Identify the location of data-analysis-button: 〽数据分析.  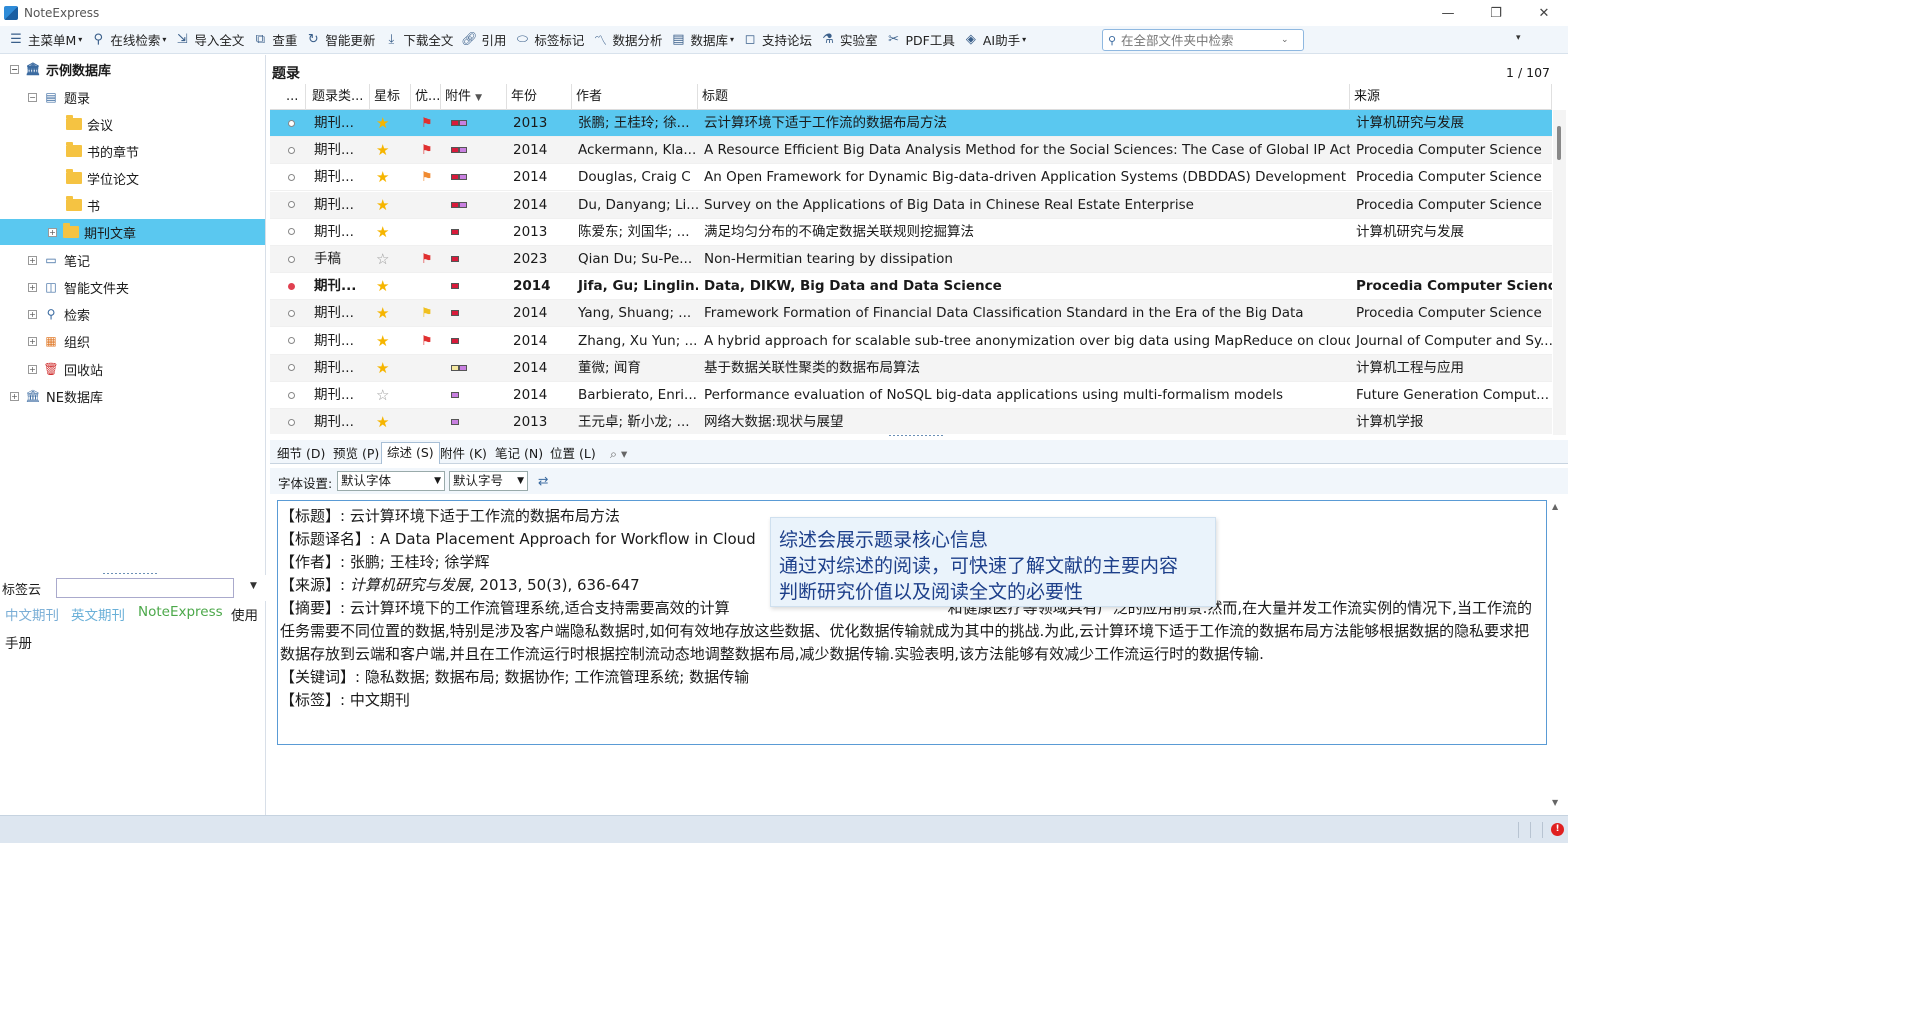
(627, 40).